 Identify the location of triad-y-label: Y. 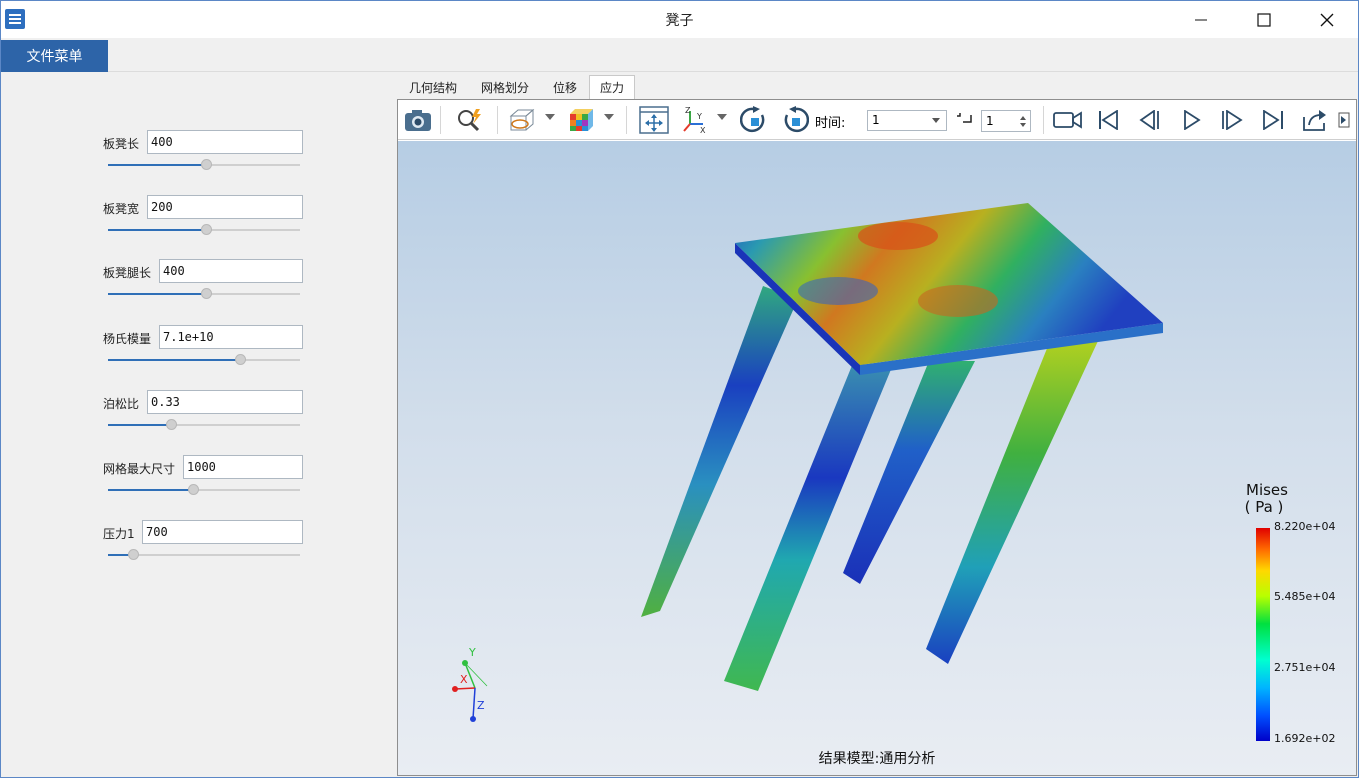
(472, 652).